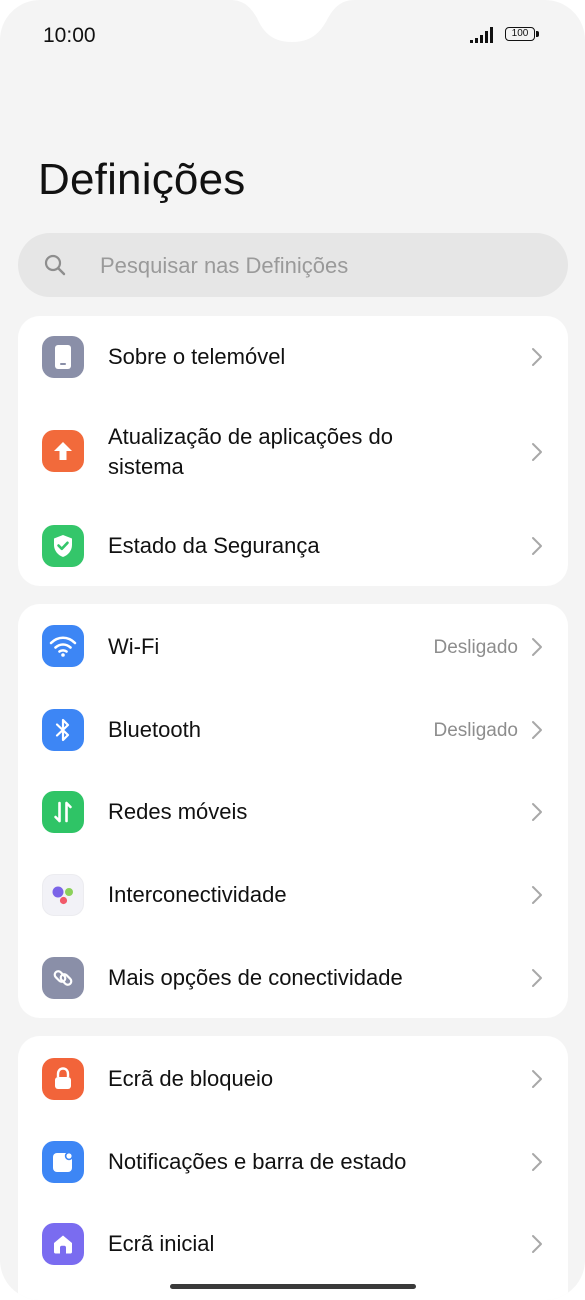 Image resolution: width=585 pixels, height=1300 pixels. What do you see at coordinates (63, 1244) in the screenshot?
I see `home-icon` at bounding box center [63, 1244].